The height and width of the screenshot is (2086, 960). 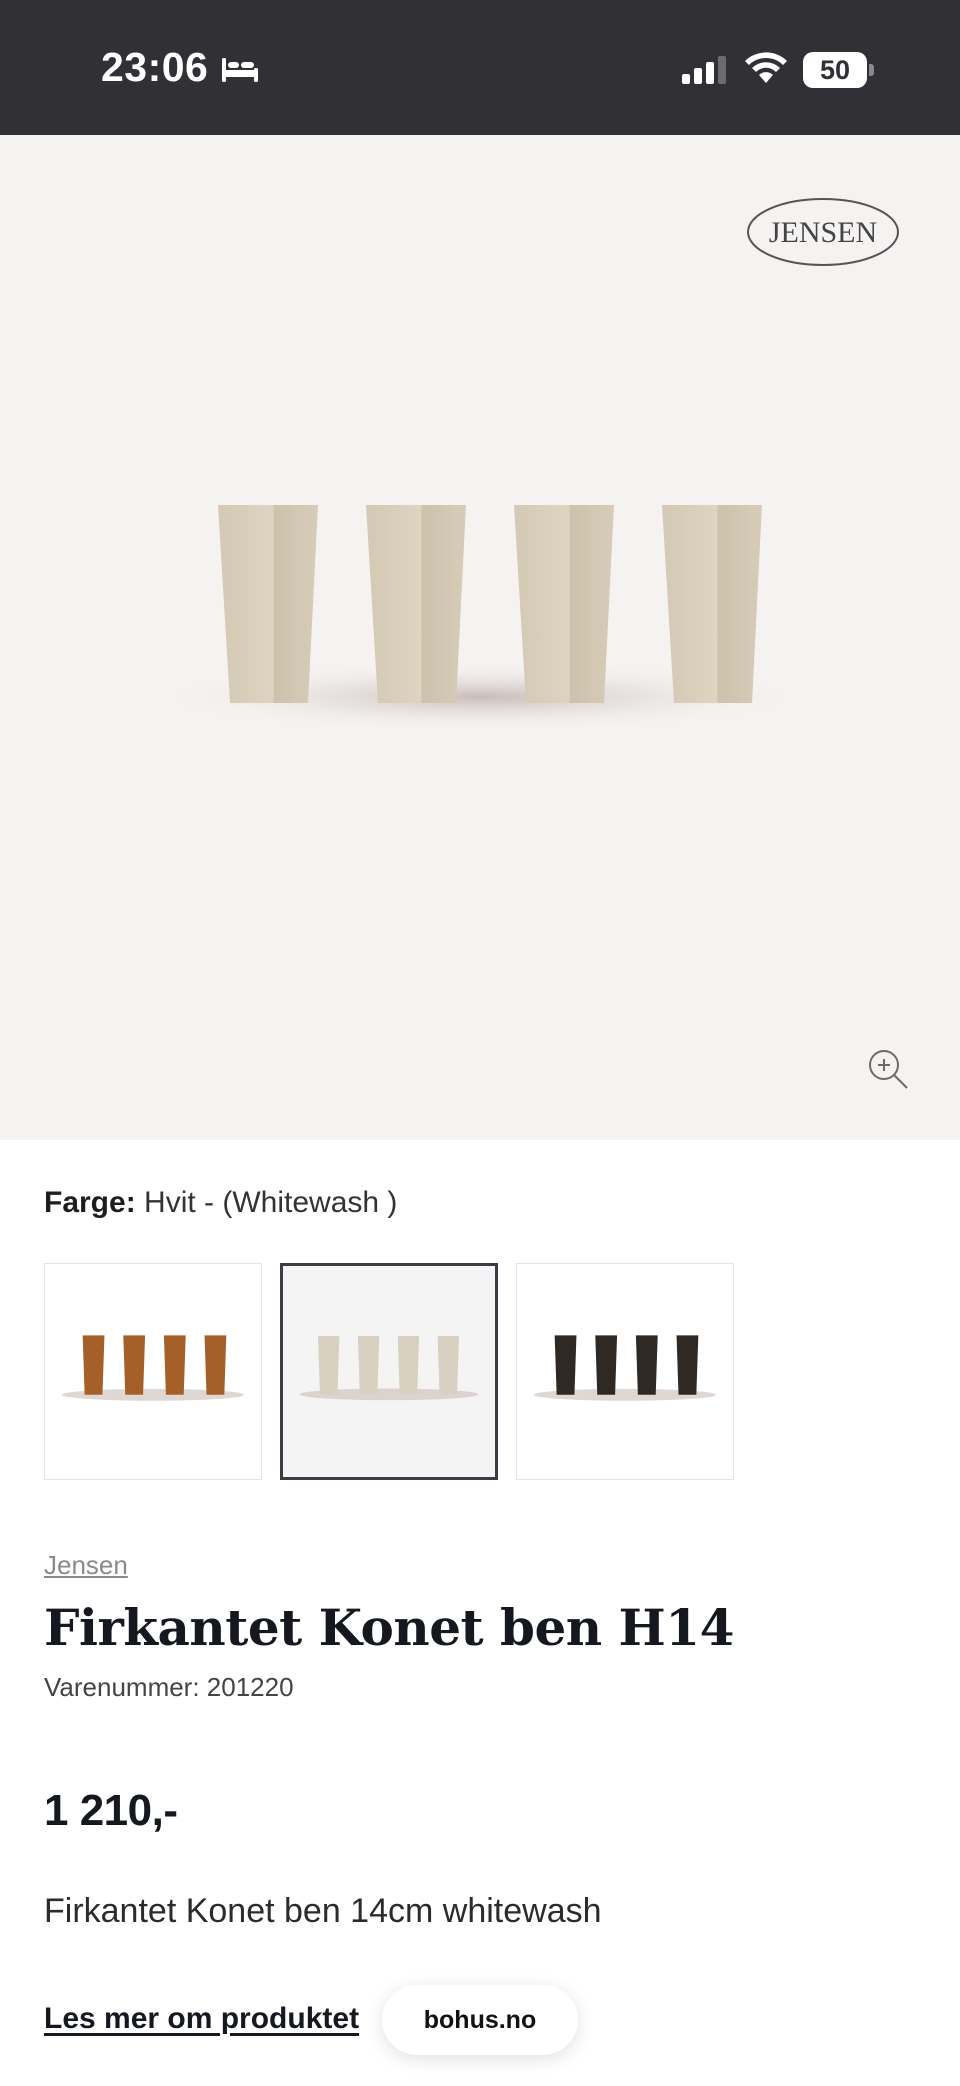 I want to click on status-bar: 23:06 50, so click(x=480, y=67).